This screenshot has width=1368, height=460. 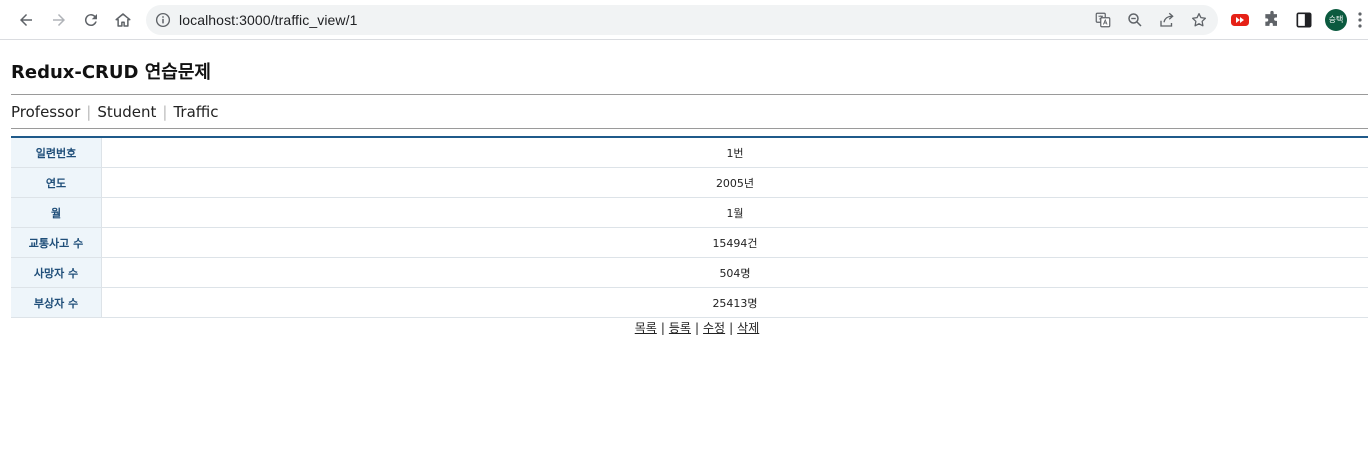 What do you see at coordinates (56, 152) in the screenshot?
I see `row-label: 일련번호` at bounding box center [56, 152].